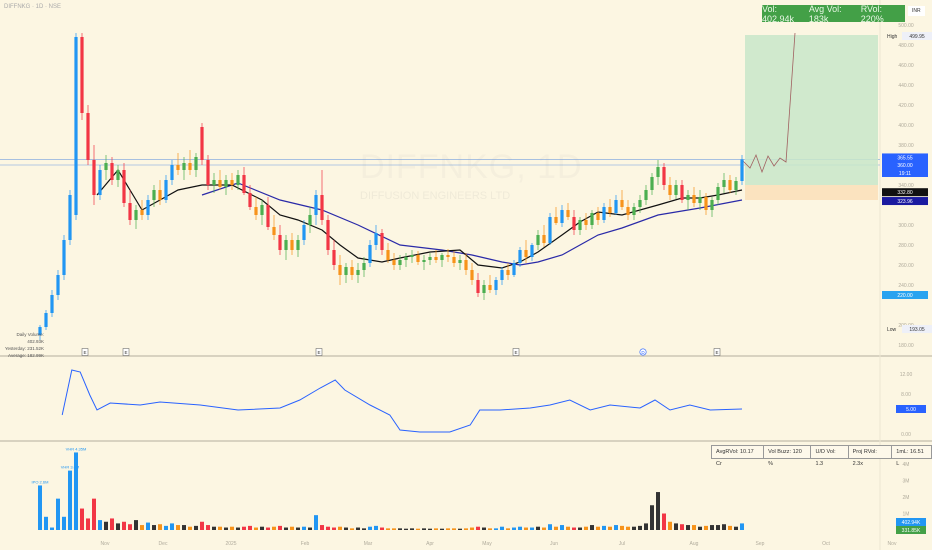 This screenshot has height=550, width=932. Describe the element at coordinates (163, 544) in the screenshot. I see `time-tick-label: Dec` at that location.